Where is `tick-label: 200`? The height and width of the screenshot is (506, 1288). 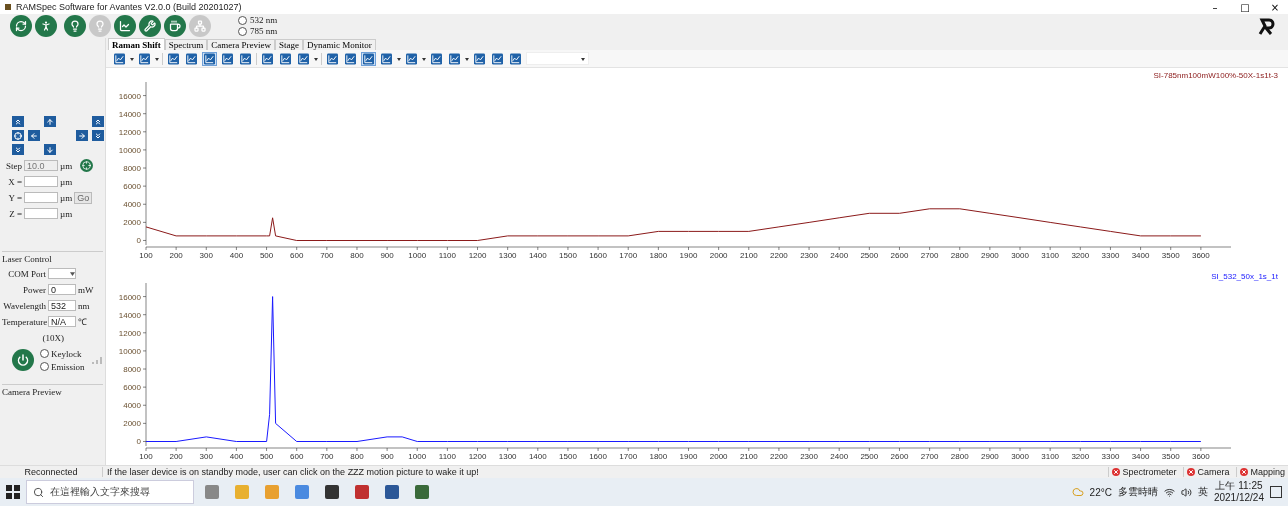 tick-label: 200 is located at coordinates (176, 255).